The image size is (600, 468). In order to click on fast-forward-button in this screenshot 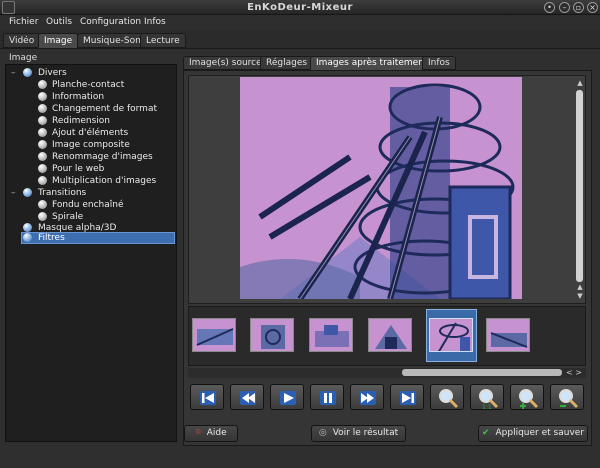, I will do `click(367, 397)`.